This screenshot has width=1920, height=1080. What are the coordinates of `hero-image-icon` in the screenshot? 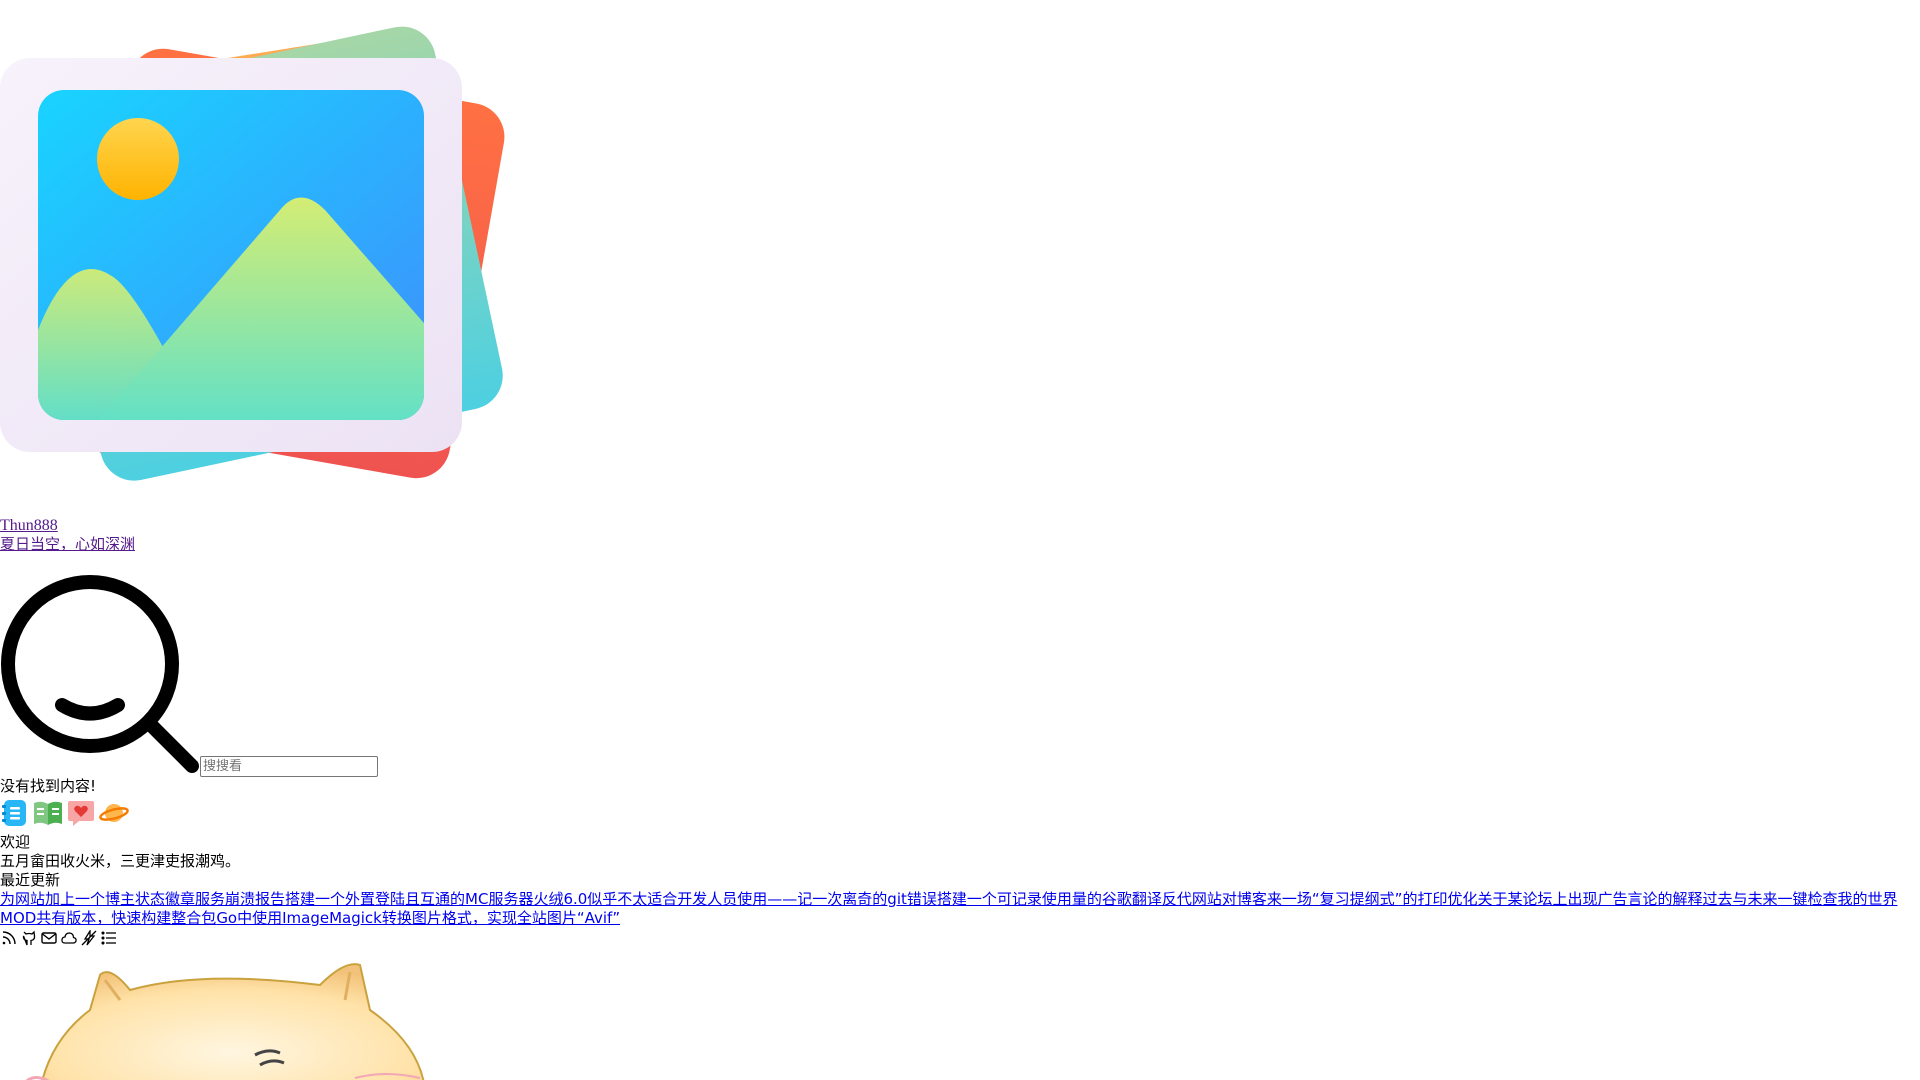 It's located at (260, 260).